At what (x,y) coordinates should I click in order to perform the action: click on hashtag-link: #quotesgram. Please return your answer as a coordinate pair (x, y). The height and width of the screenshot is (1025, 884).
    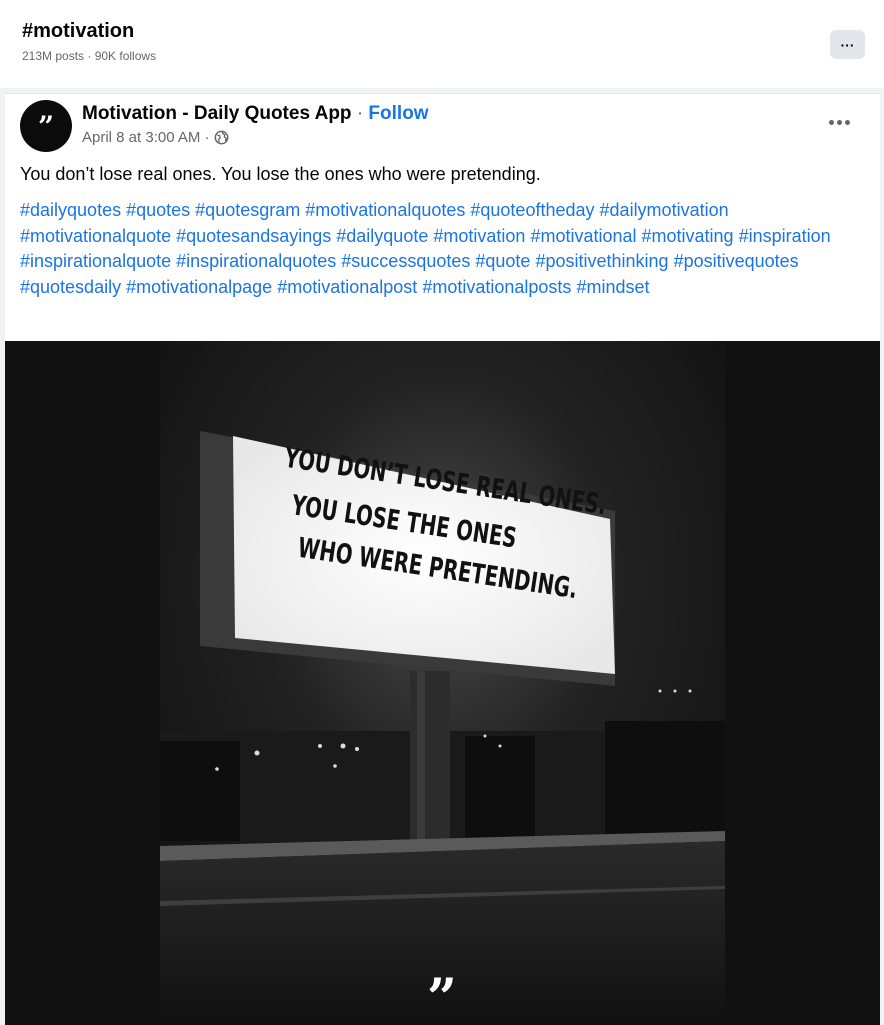
    Looking at the image, I should click on (247, 210).